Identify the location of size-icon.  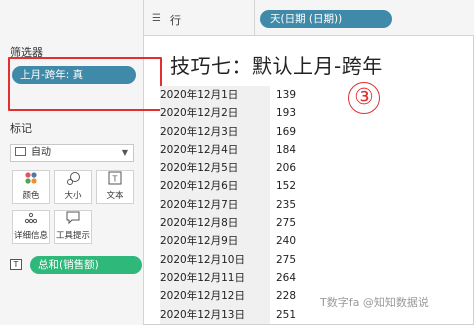
(73, 180).